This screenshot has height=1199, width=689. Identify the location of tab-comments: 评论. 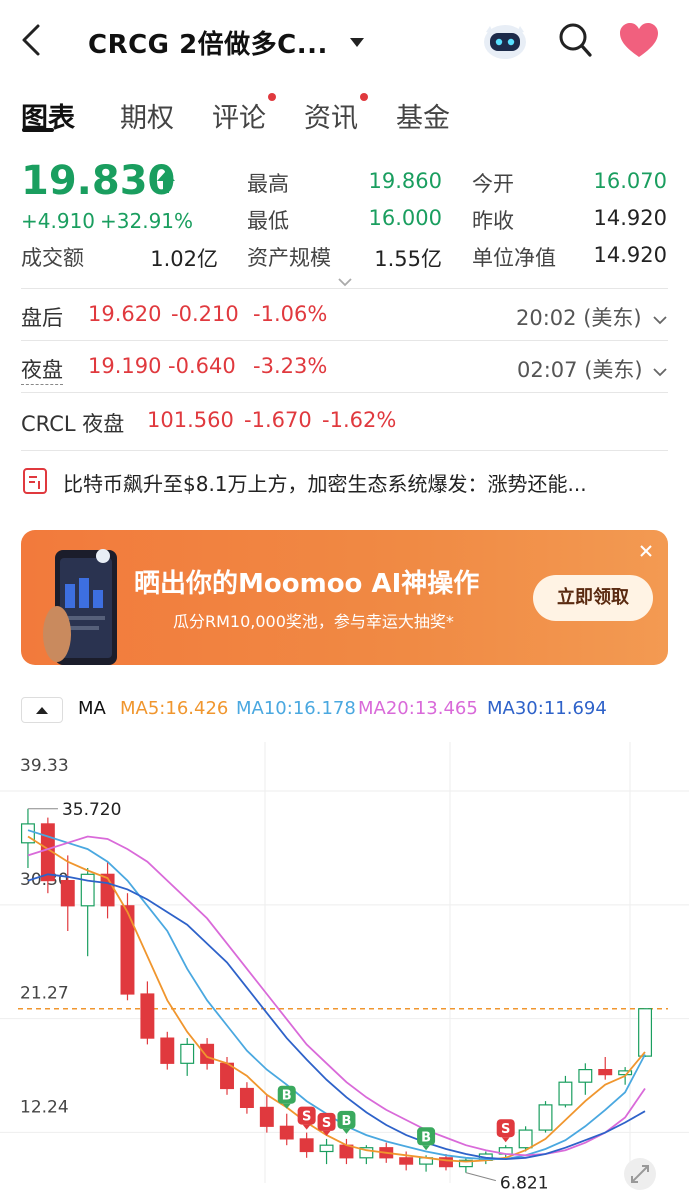
(239, 115).